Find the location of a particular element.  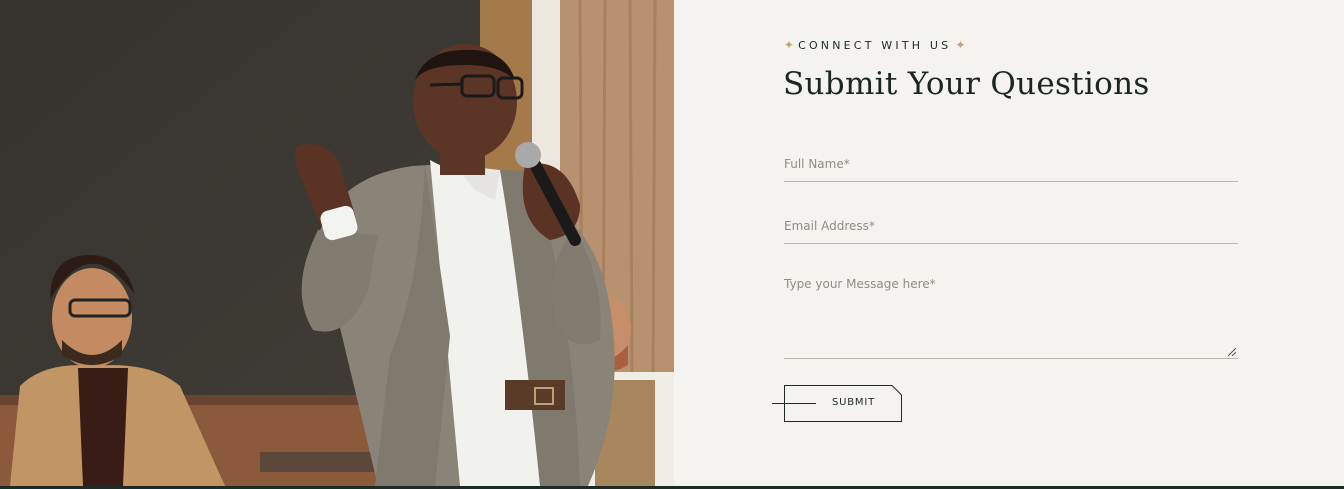

message-field-wrap is located at coordinates (1011, 317).